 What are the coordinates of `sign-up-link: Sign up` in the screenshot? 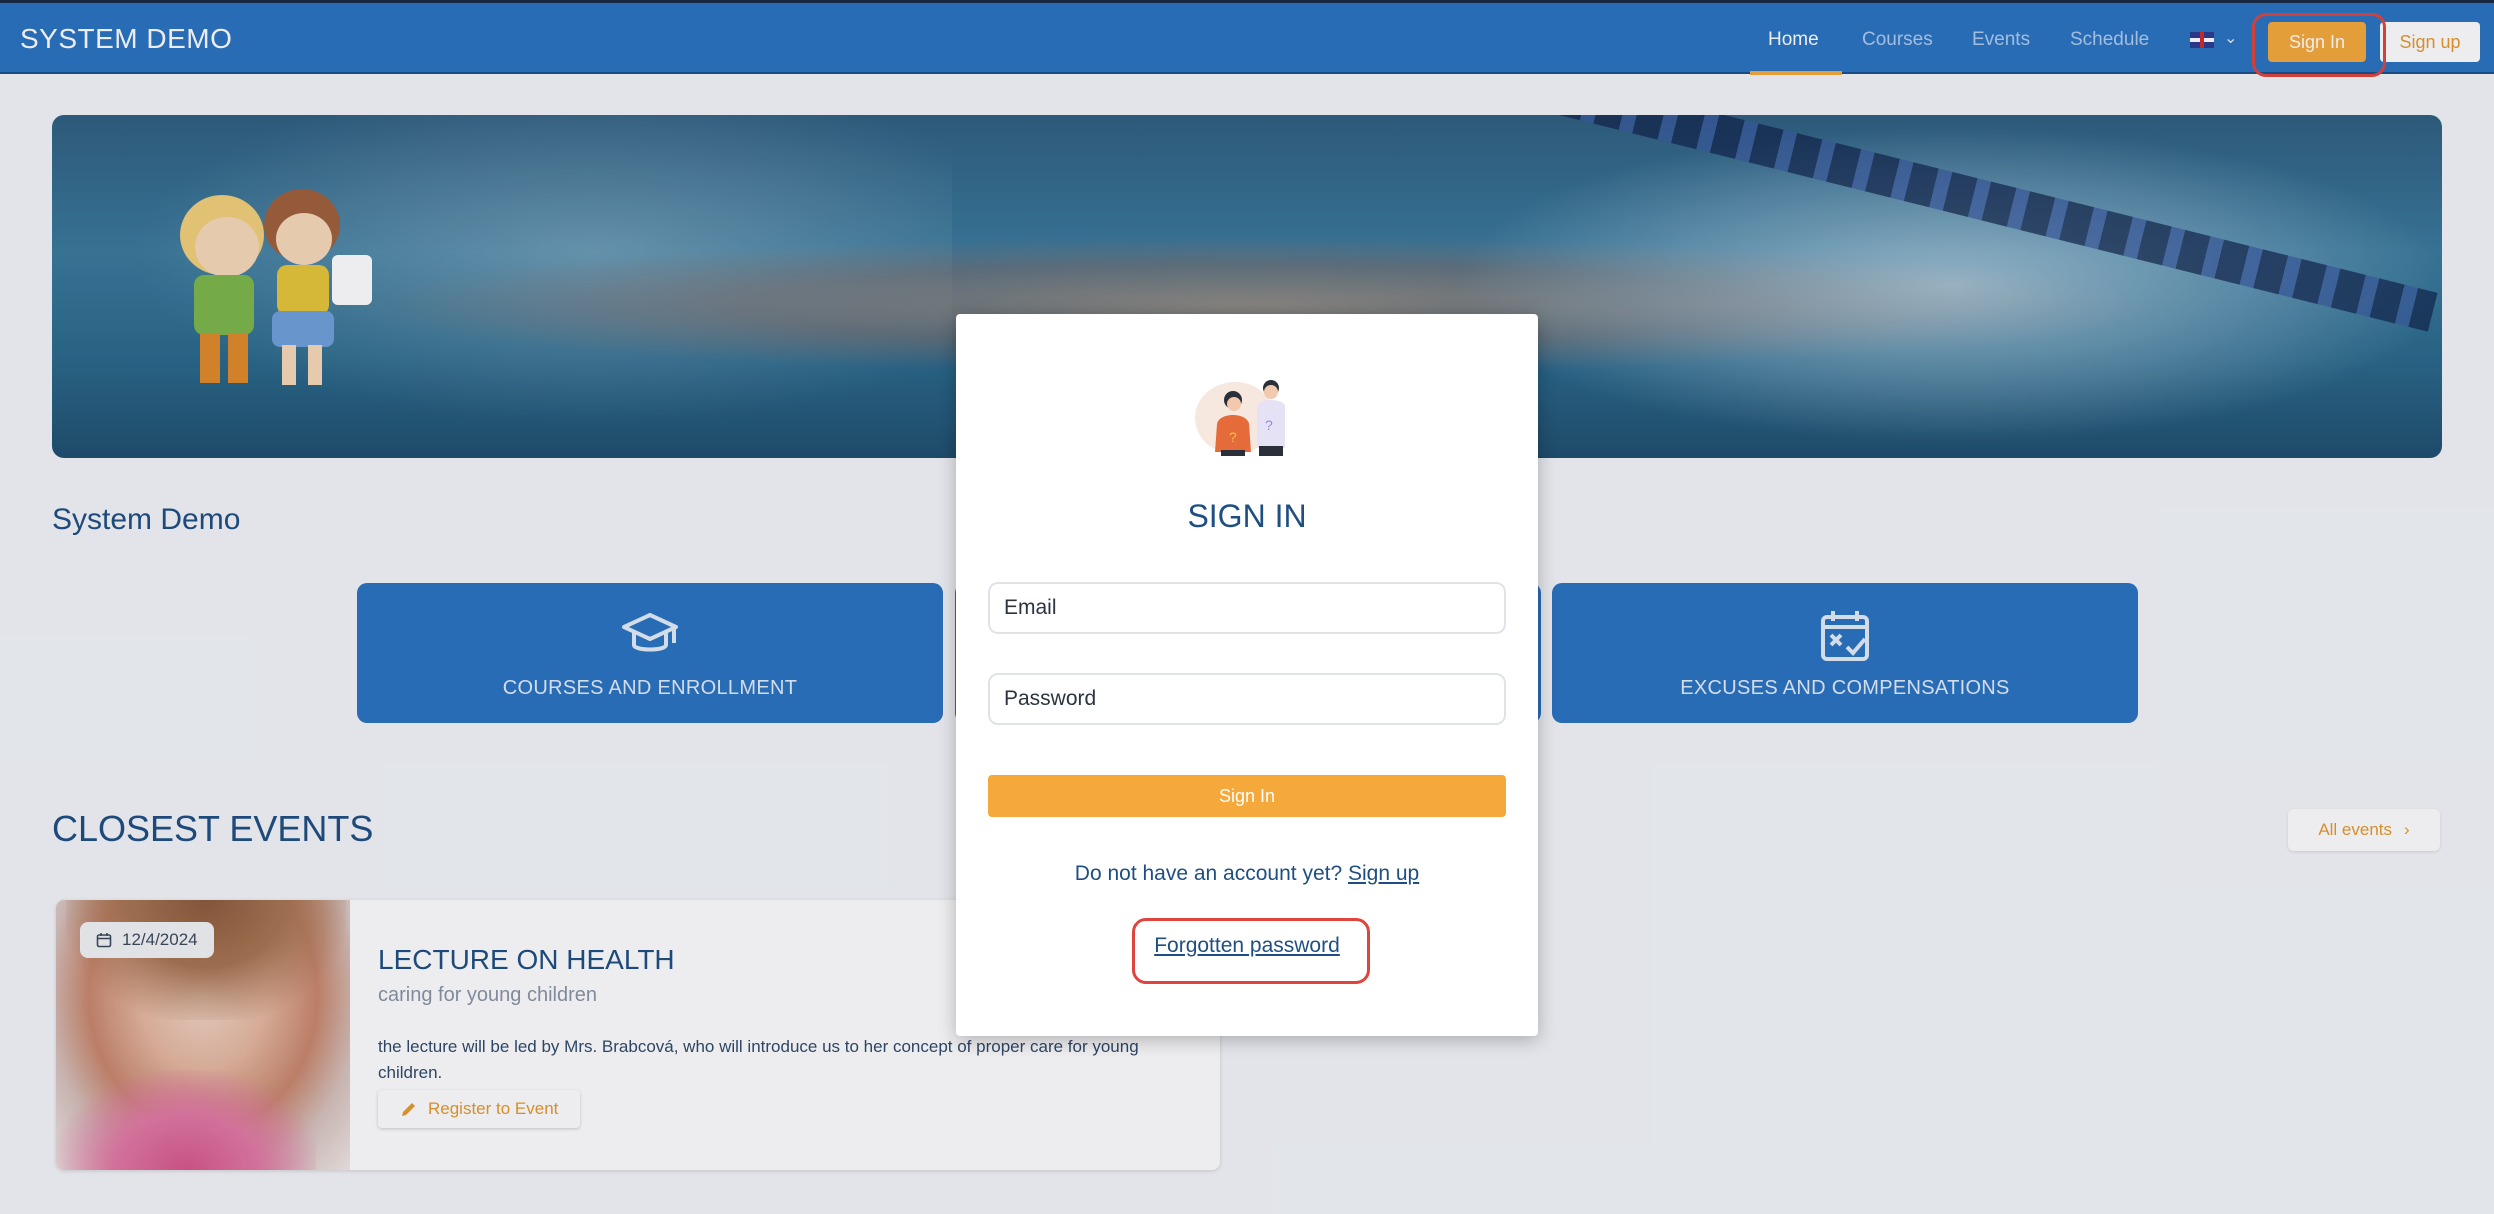 It's located at (1383, 873).